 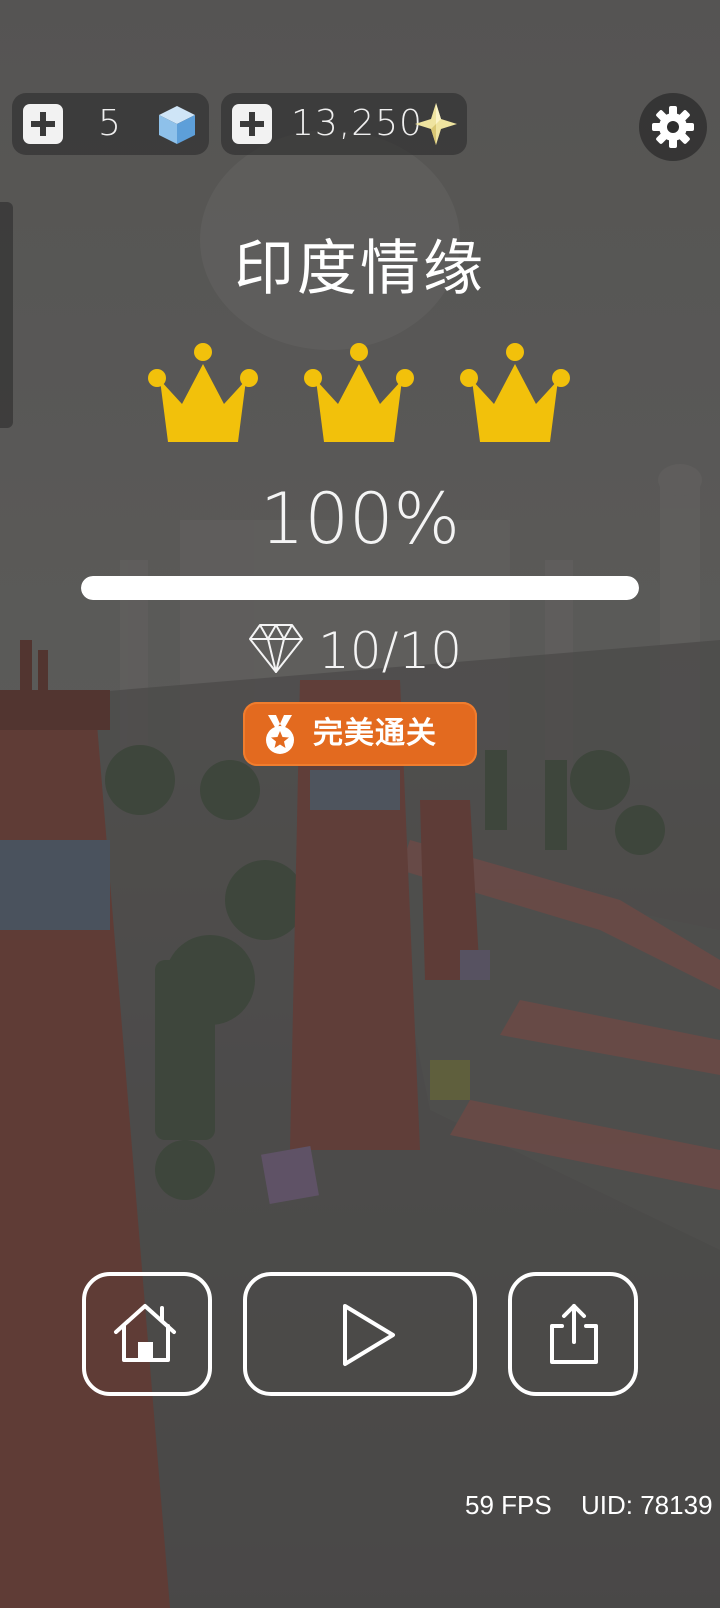 I want to click on gems-collected: 10/10, so click(x=390, y=651).